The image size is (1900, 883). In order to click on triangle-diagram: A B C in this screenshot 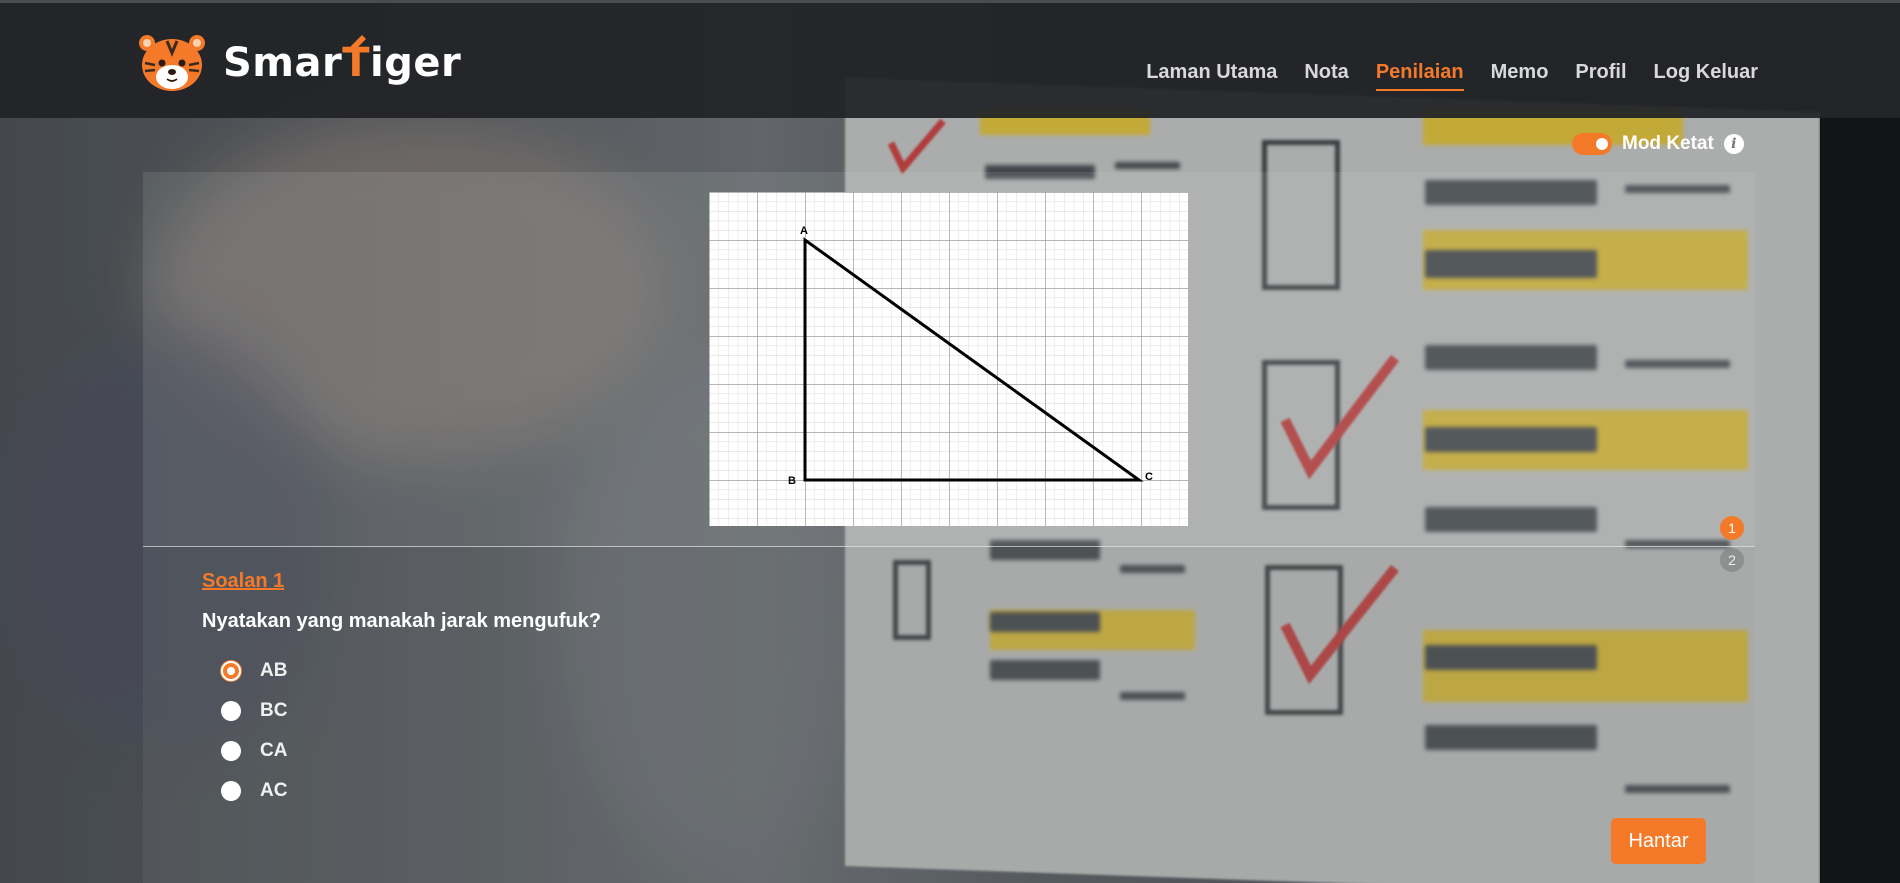, I will do `click(948, 359)`.